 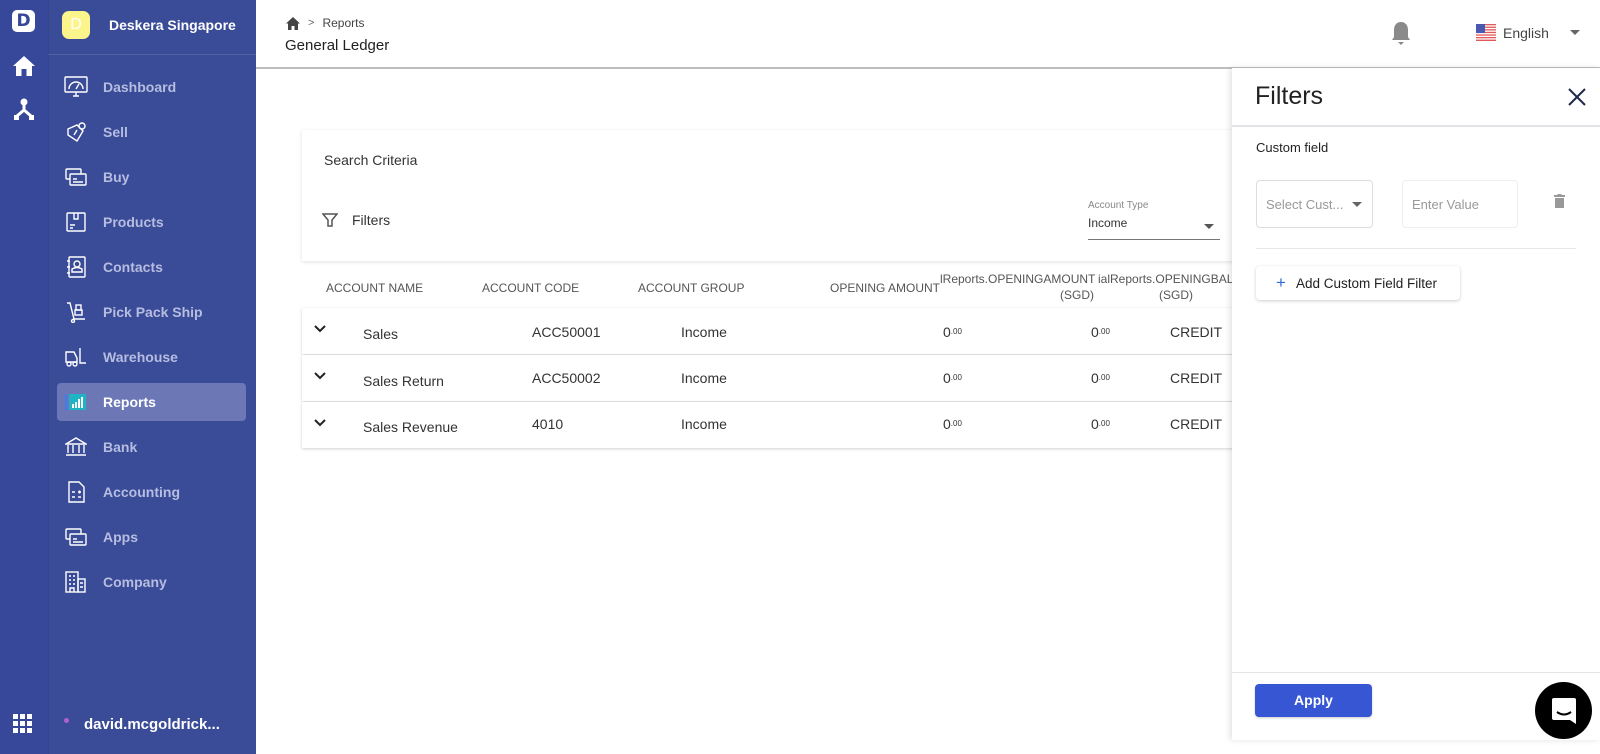 I want to click on chat-launcher-button, so click(x=1563, y=710).